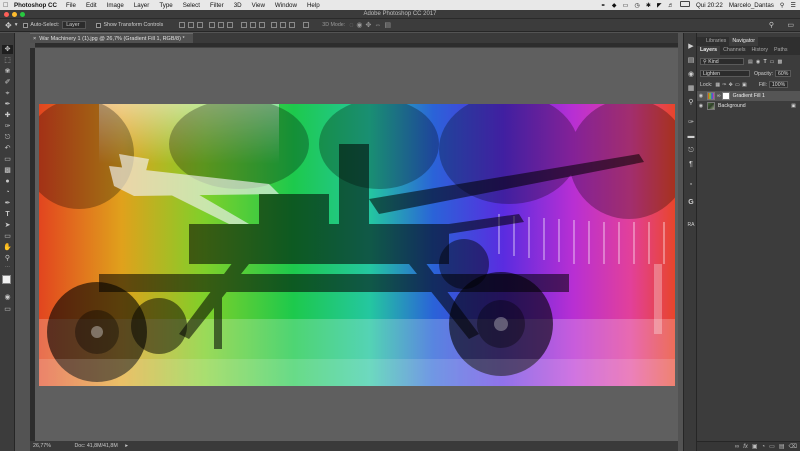 This screenshot has height=451, width=800. What do you see at coordinates (292, 25) in the screenshot?
I see `distribute-right-icon` at bounding box center [292, 25].